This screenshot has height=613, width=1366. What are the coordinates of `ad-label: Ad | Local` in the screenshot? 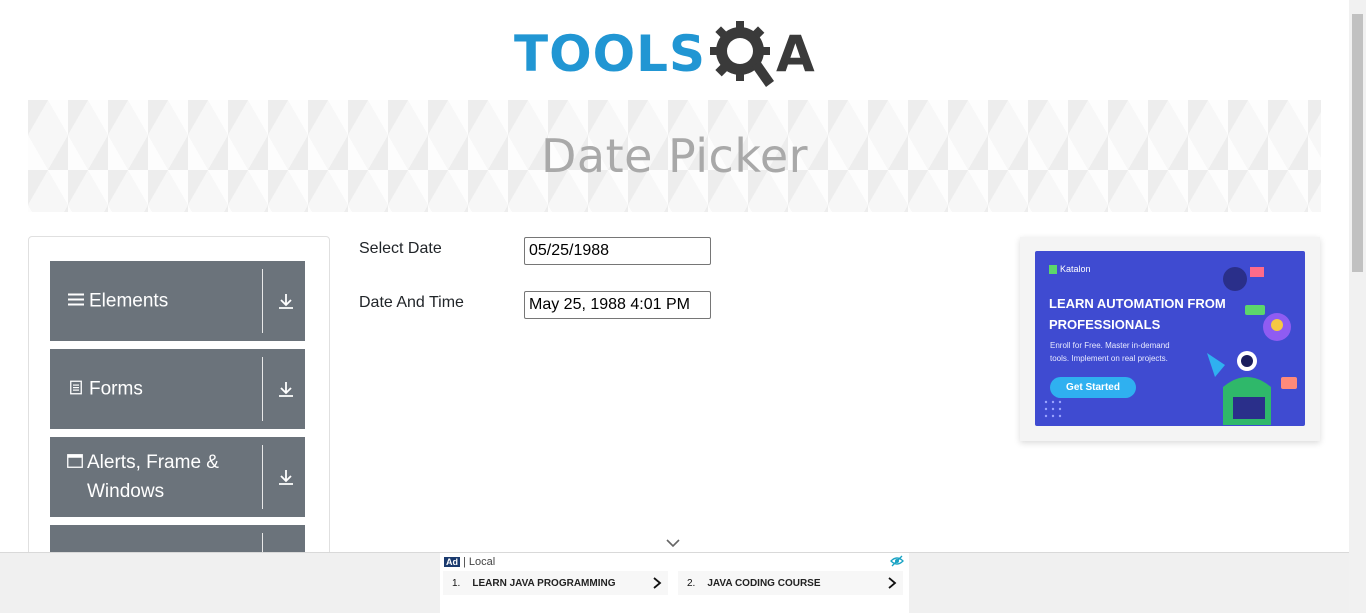 It's located at (469, 562).